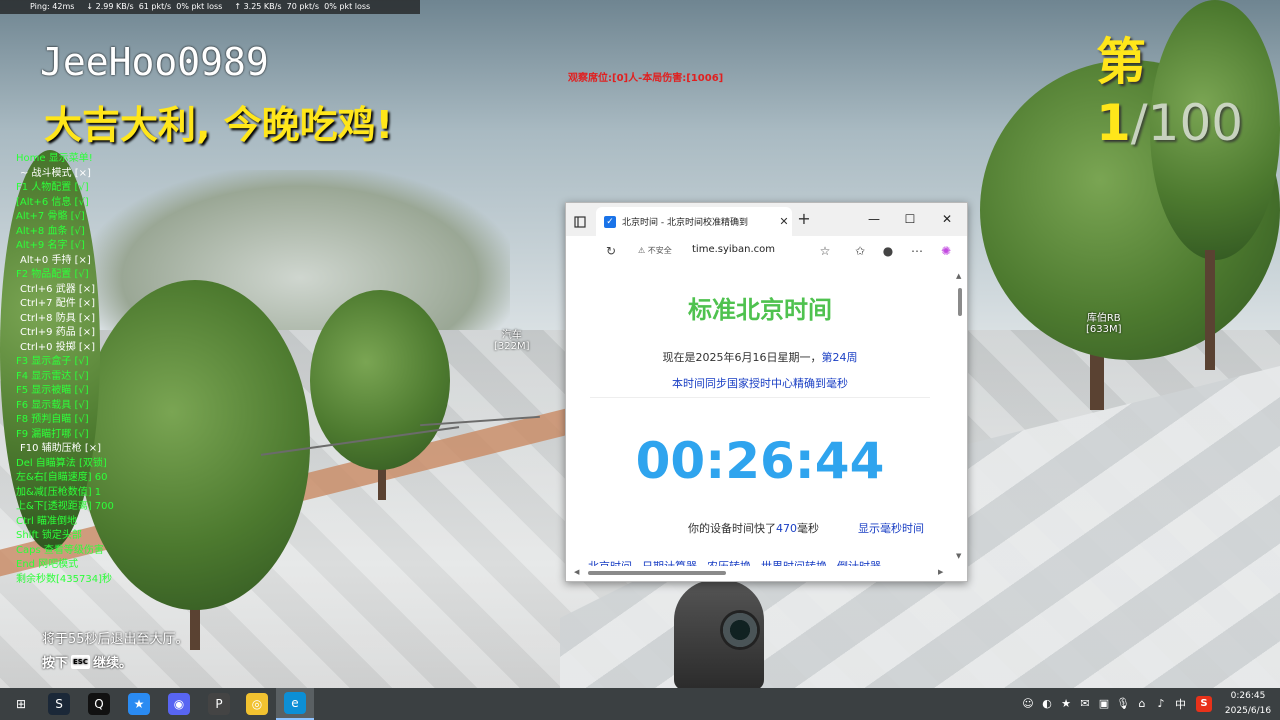  Describe the element at coordinates (610, 221) in the screenshot. I see `site-favicon-icon: ✓` at that location.